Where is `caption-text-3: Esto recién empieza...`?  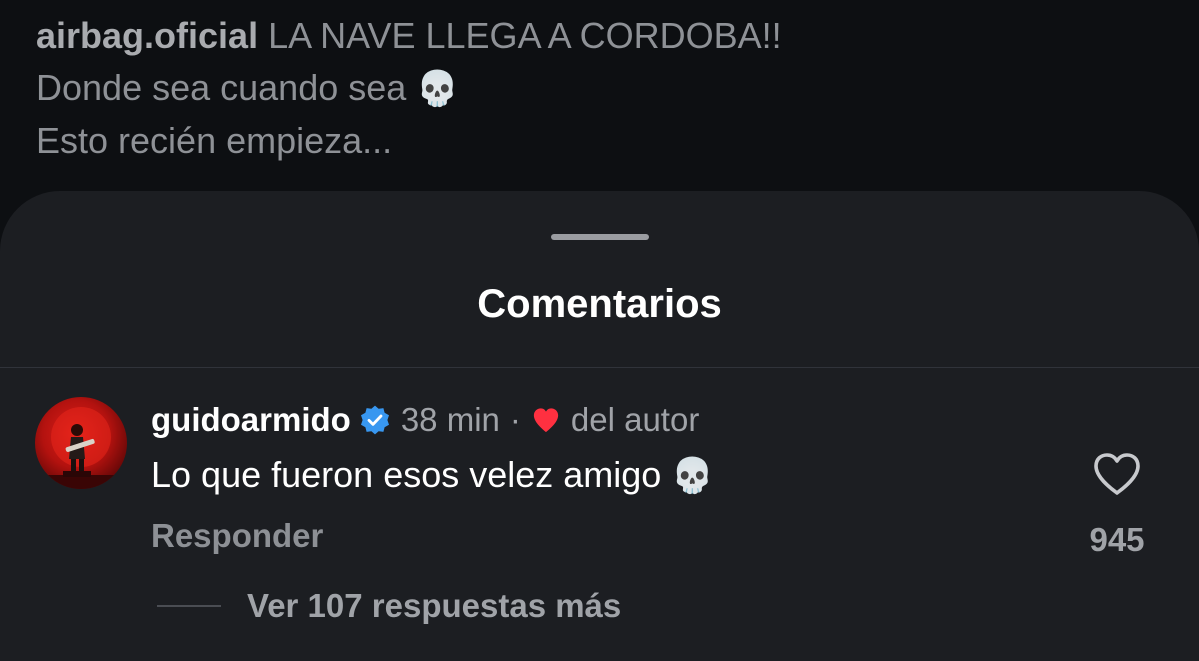
caption-text-3: Esto recién empieza... is located at coordinates (214, 140).